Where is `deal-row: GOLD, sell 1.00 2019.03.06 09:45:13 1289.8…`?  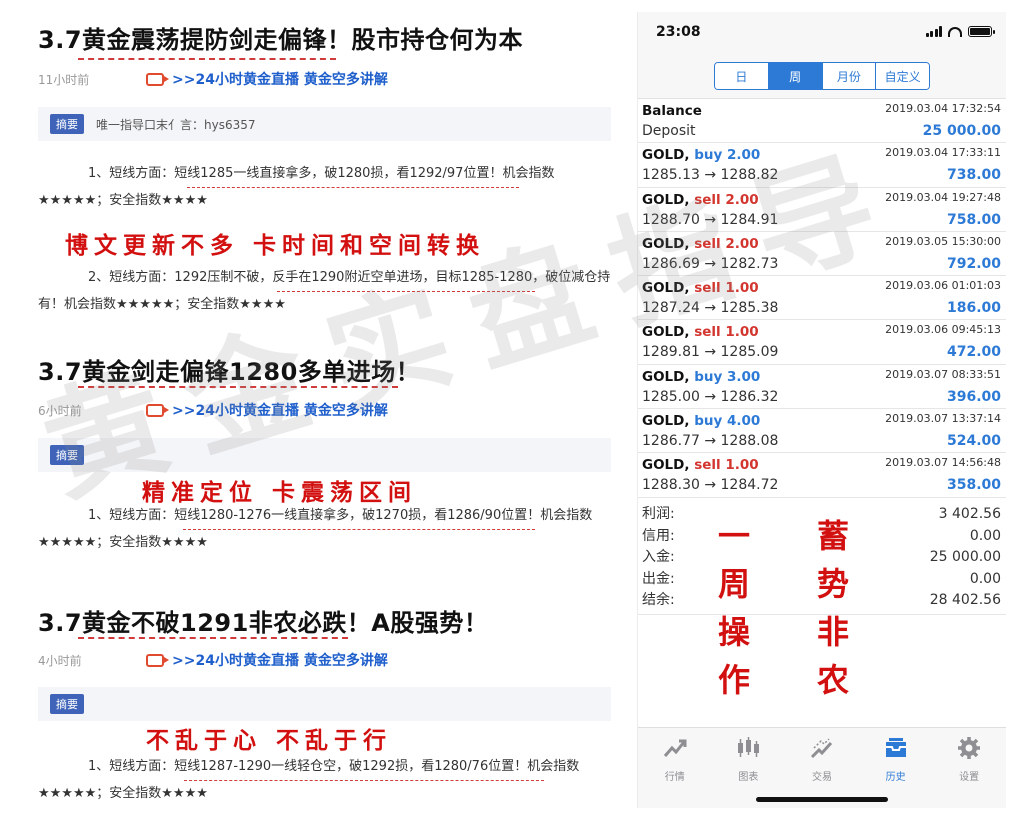
deal-row: GOLD, sell 1.00 2019.03.06 09:45:13 1289.8… is located at coordinates (822, 342).